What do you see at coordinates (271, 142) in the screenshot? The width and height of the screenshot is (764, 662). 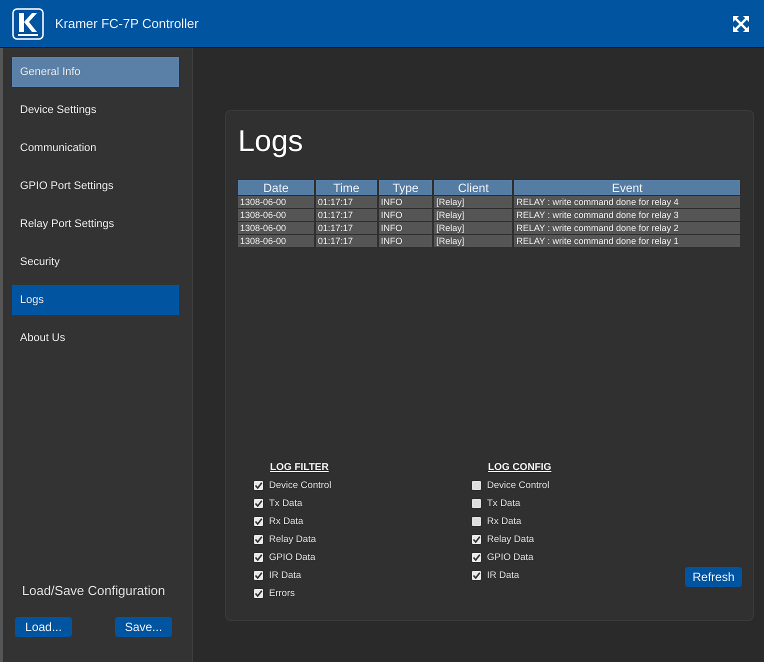 I see `page-title: Logs` at bounding box center [271, 142].